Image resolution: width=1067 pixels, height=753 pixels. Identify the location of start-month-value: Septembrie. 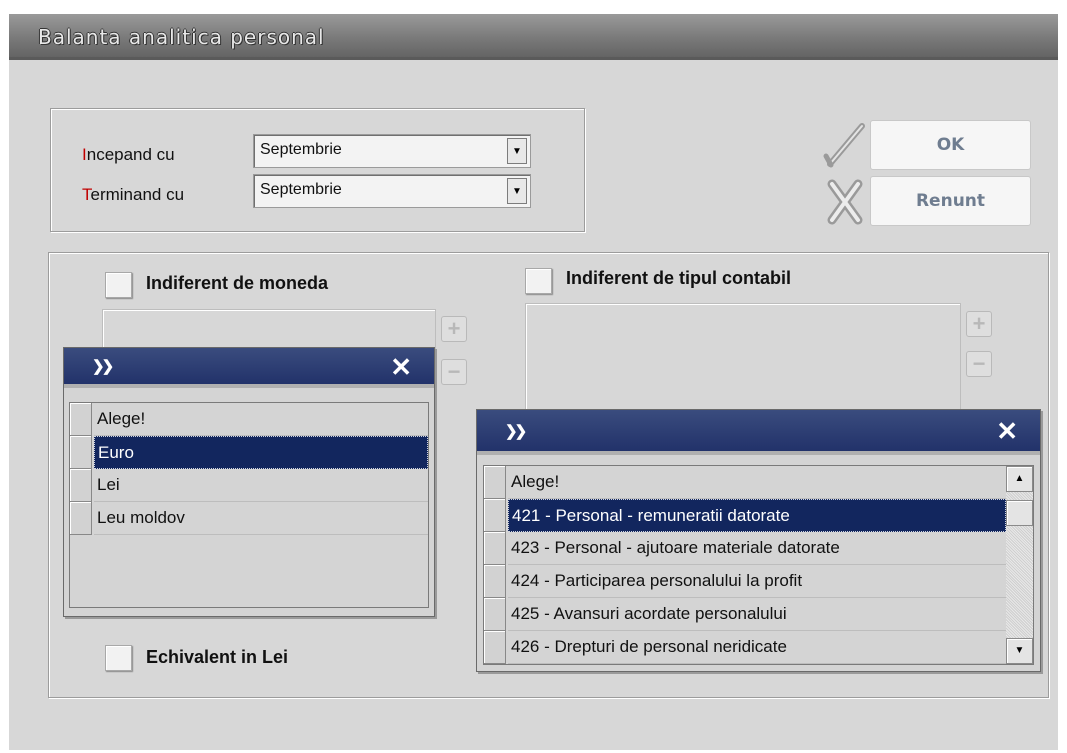
(301, 149).